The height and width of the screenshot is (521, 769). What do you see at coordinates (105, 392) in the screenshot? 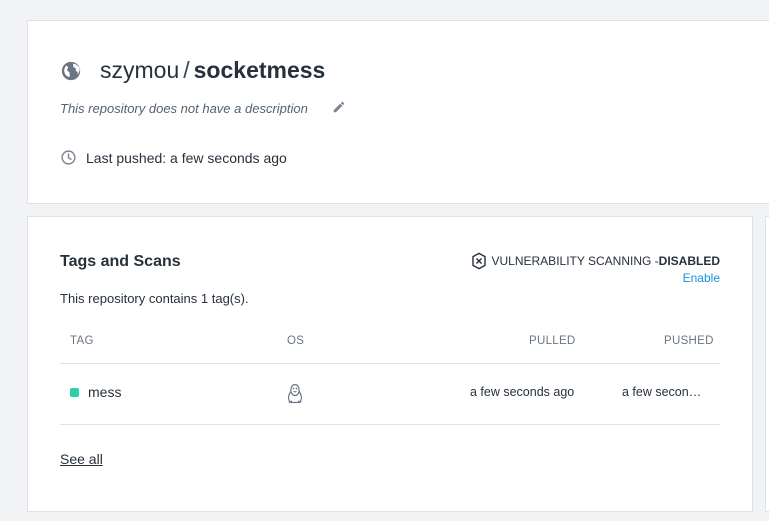
I see `tag-name: mess` at bounding box center [105, 392].